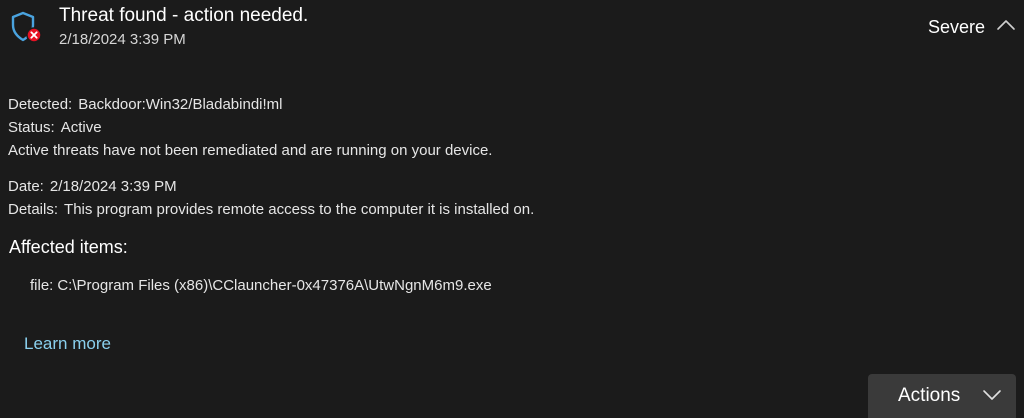 This screenshot has height=418, width=1024. I want to click on collapse-toggle-button, so click(1006, 27).